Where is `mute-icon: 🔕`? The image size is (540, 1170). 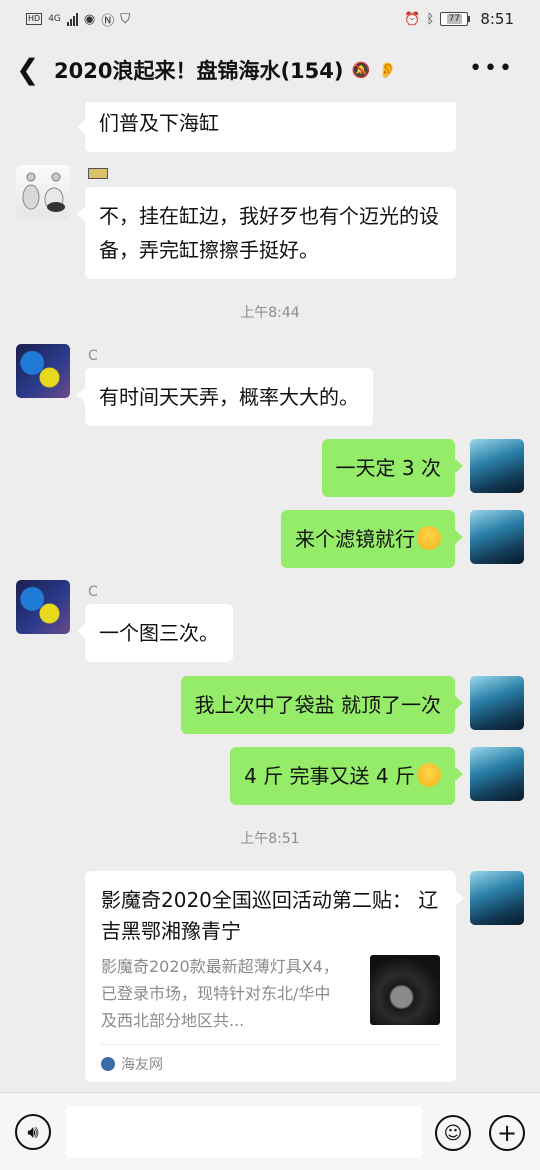
mute-icon: 🔕 is located at coordinates (361, 70).